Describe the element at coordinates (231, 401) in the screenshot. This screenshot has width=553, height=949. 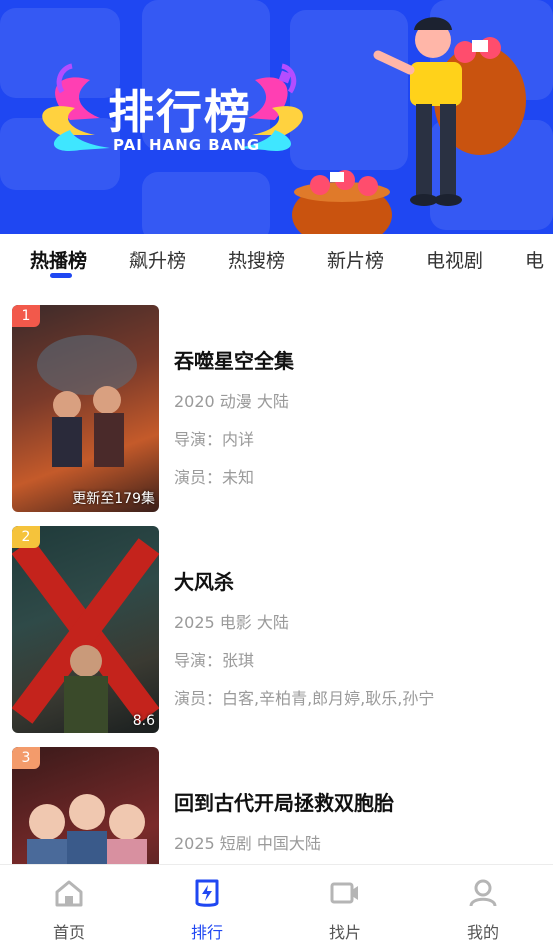
I see `item-info: 2020 动漫 大陆` at that location.